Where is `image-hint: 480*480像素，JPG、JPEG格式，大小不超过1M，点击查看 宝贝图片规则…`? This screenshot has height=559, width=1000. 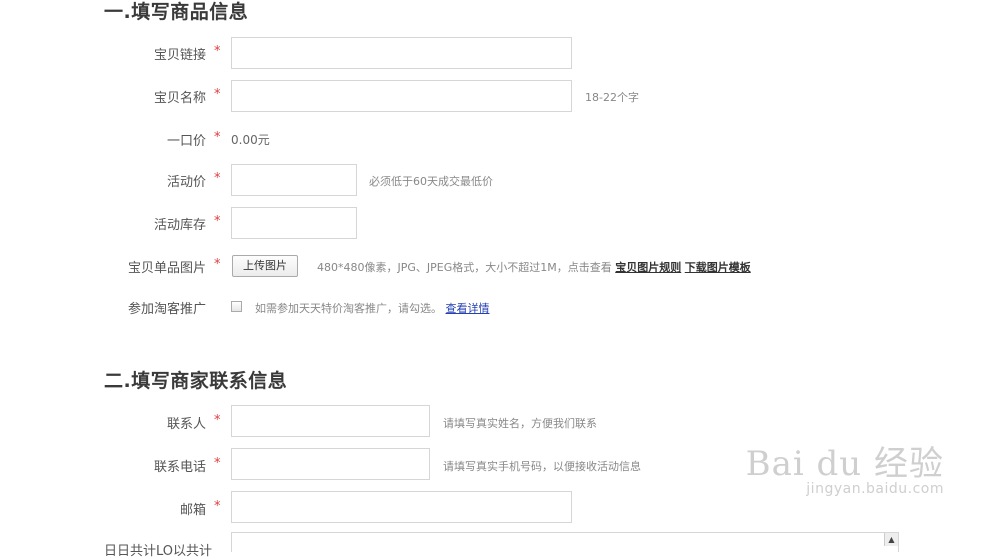 image-hint: 480*480像素，JPG、JPEG格式，大小不超过1M，点击查看 宝贝图片规则… is located at coordinates (534, 267).